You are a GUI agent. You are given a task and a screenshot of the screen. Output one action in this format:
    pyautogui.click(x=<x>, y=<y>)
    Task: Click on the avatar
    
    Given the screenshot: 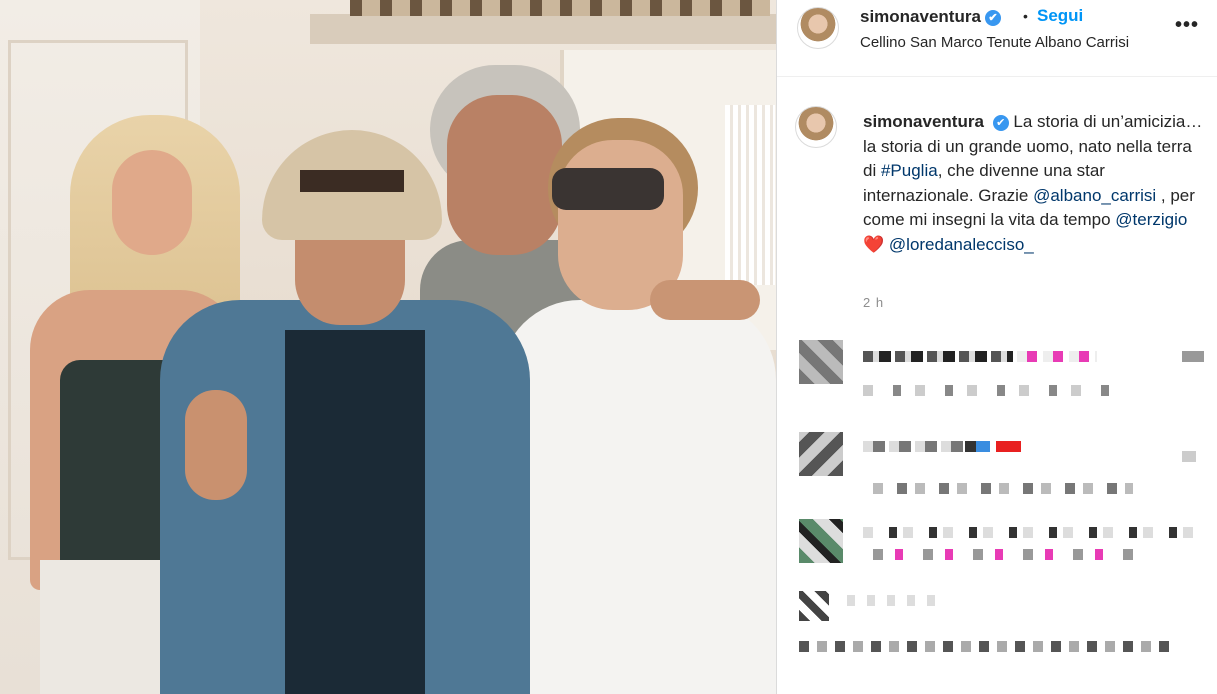 What is the action you would take?
    pyautogui.click(x=818, y=28)
    